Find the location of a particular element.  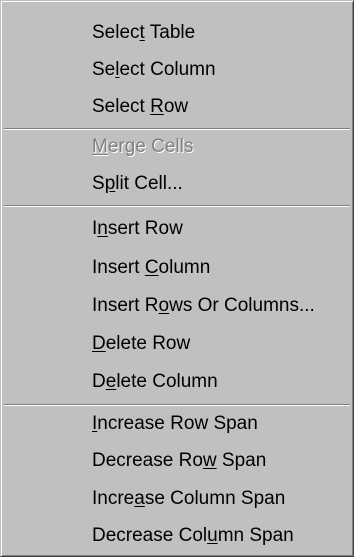

menu-item-select-table: Select Table is located at coordinates (177, 33).